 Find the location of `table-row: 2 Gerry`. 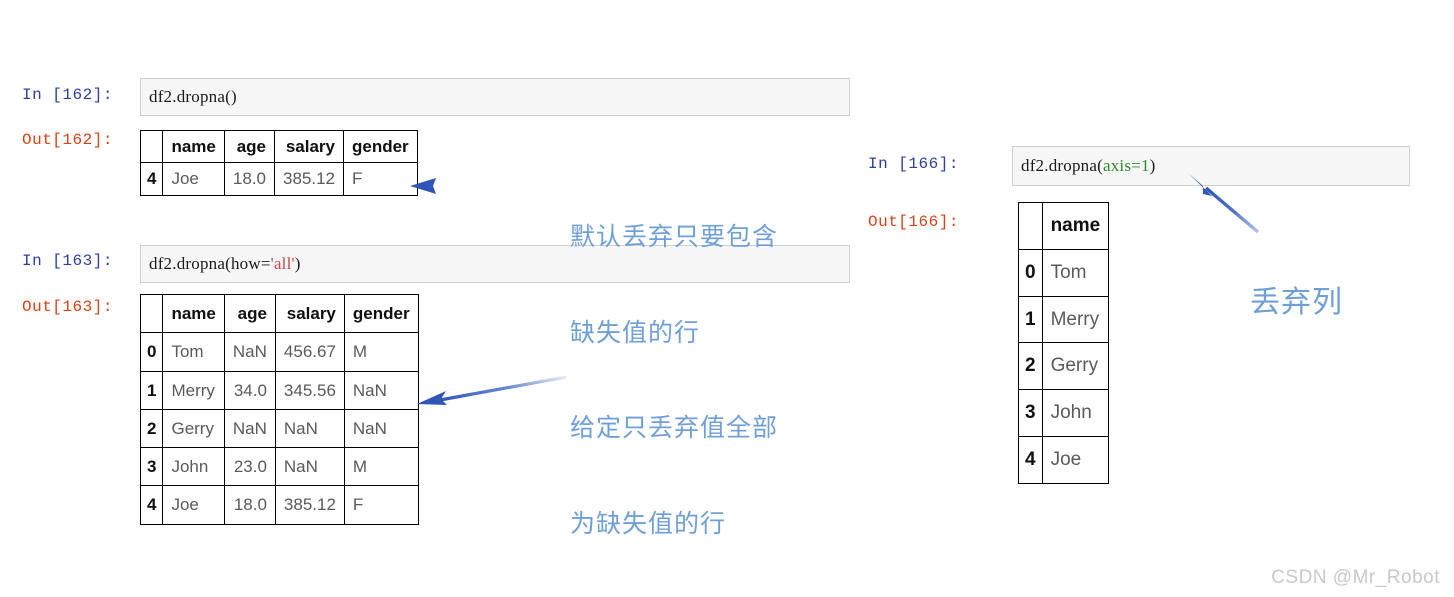

table-row: 2 Gerry is located at coordinates (1064, 366).